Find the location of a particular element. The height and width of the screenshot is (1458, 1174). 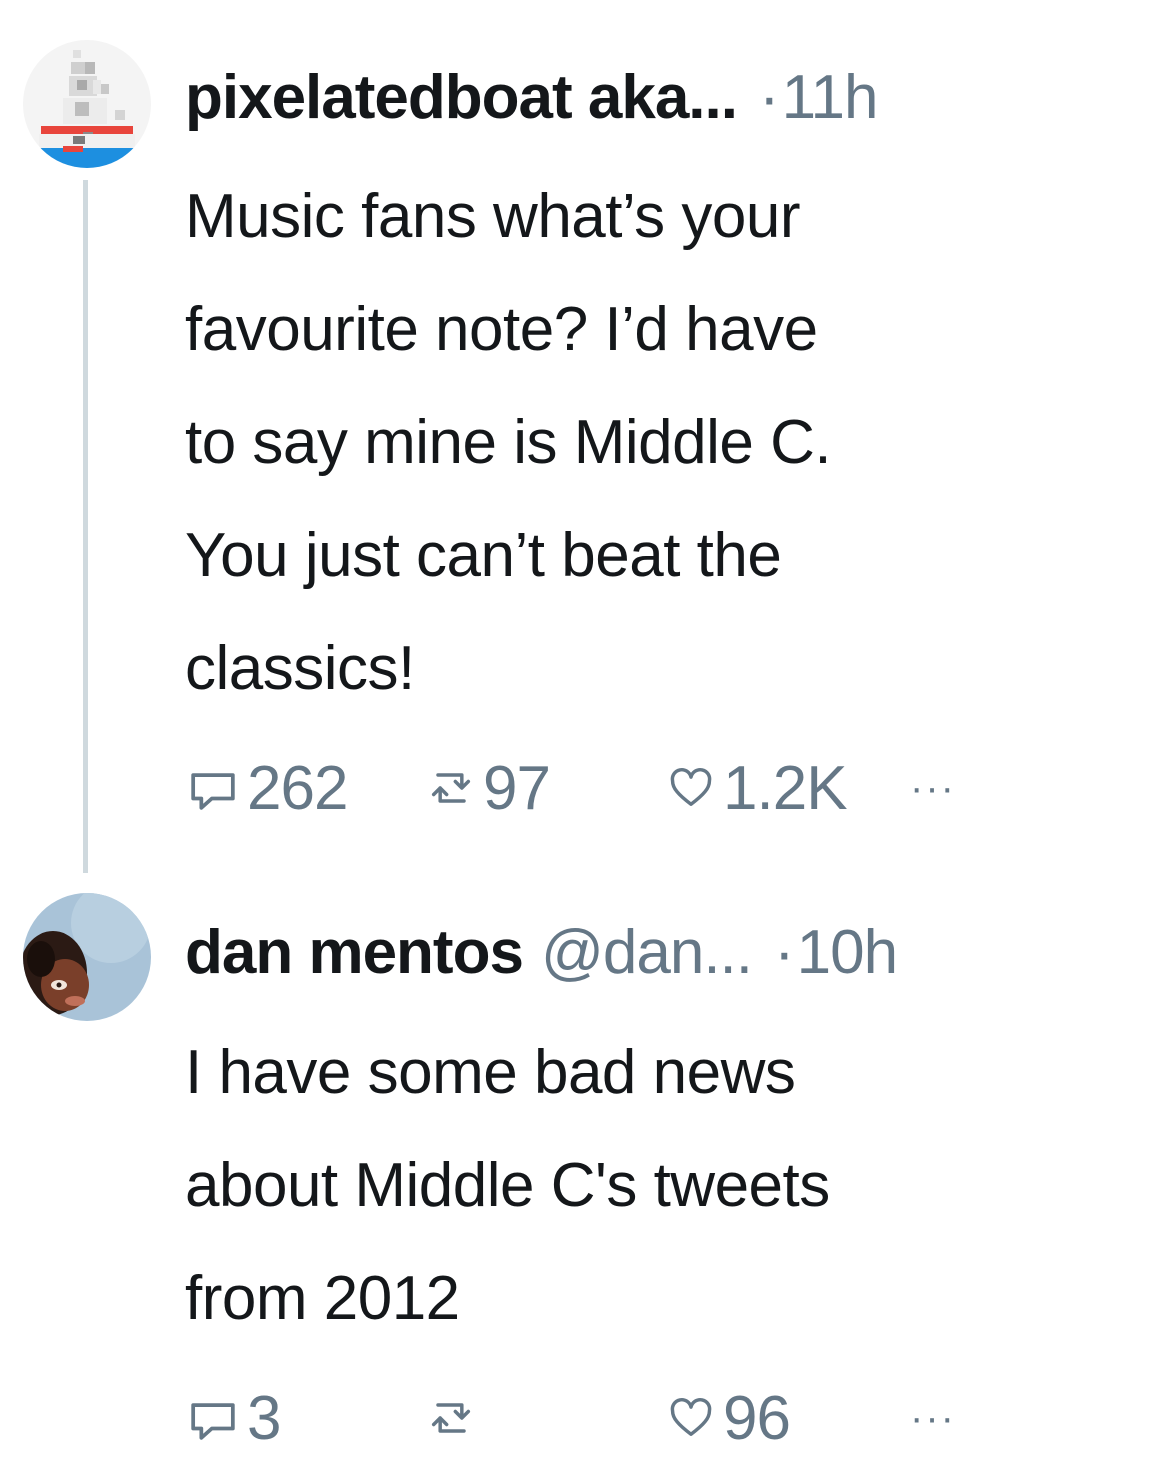

like-count: 96 is located at coordinates (757, 1418).